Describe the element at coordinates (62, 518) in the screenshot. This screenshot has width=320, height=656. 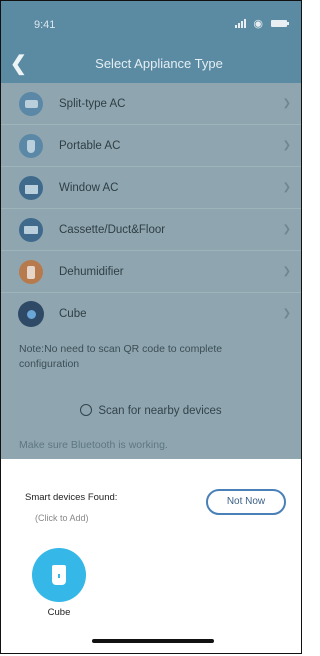
I see `click-to-add-hint: (Click to Add)` at that location.